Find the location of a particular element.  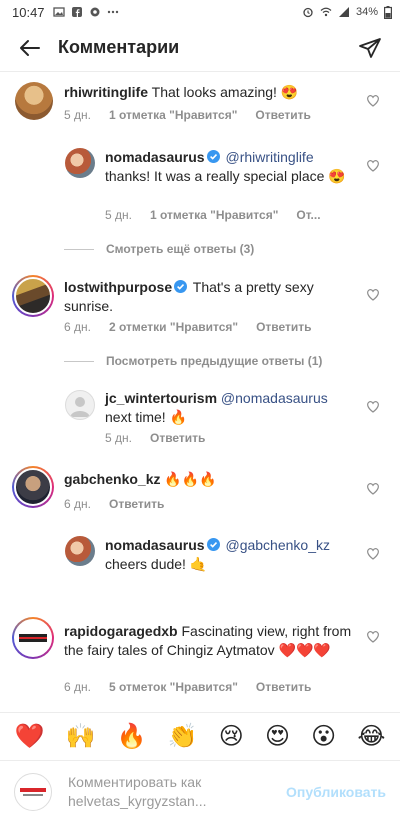

comment-meta: 5 дн. 1 отметка "Нравится" Ответить is located at coordinates (187, 115).